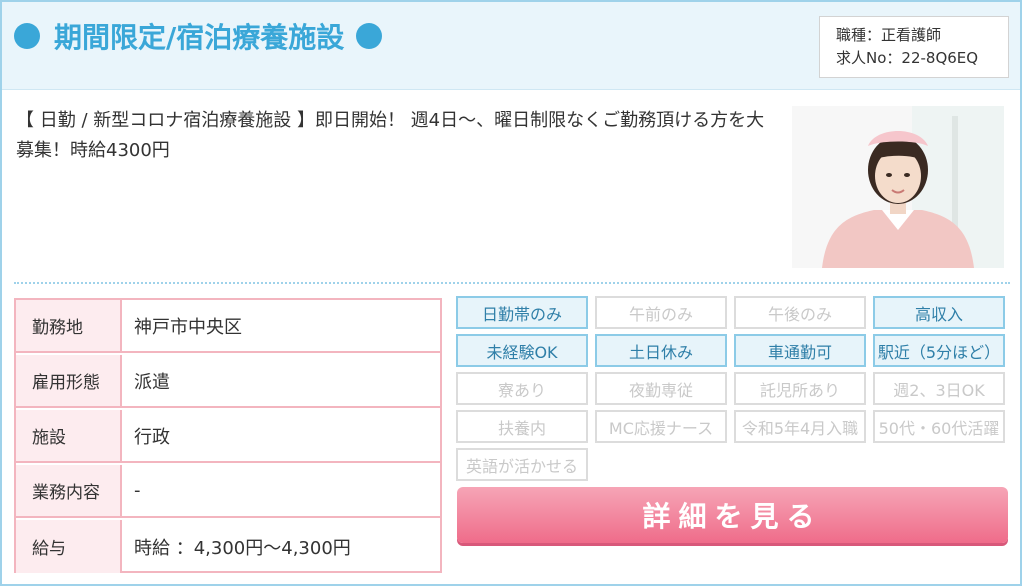 This screenshot has height=587, width=1024. I want to click on feature-tag: 車通勤可, so click(800, 350).